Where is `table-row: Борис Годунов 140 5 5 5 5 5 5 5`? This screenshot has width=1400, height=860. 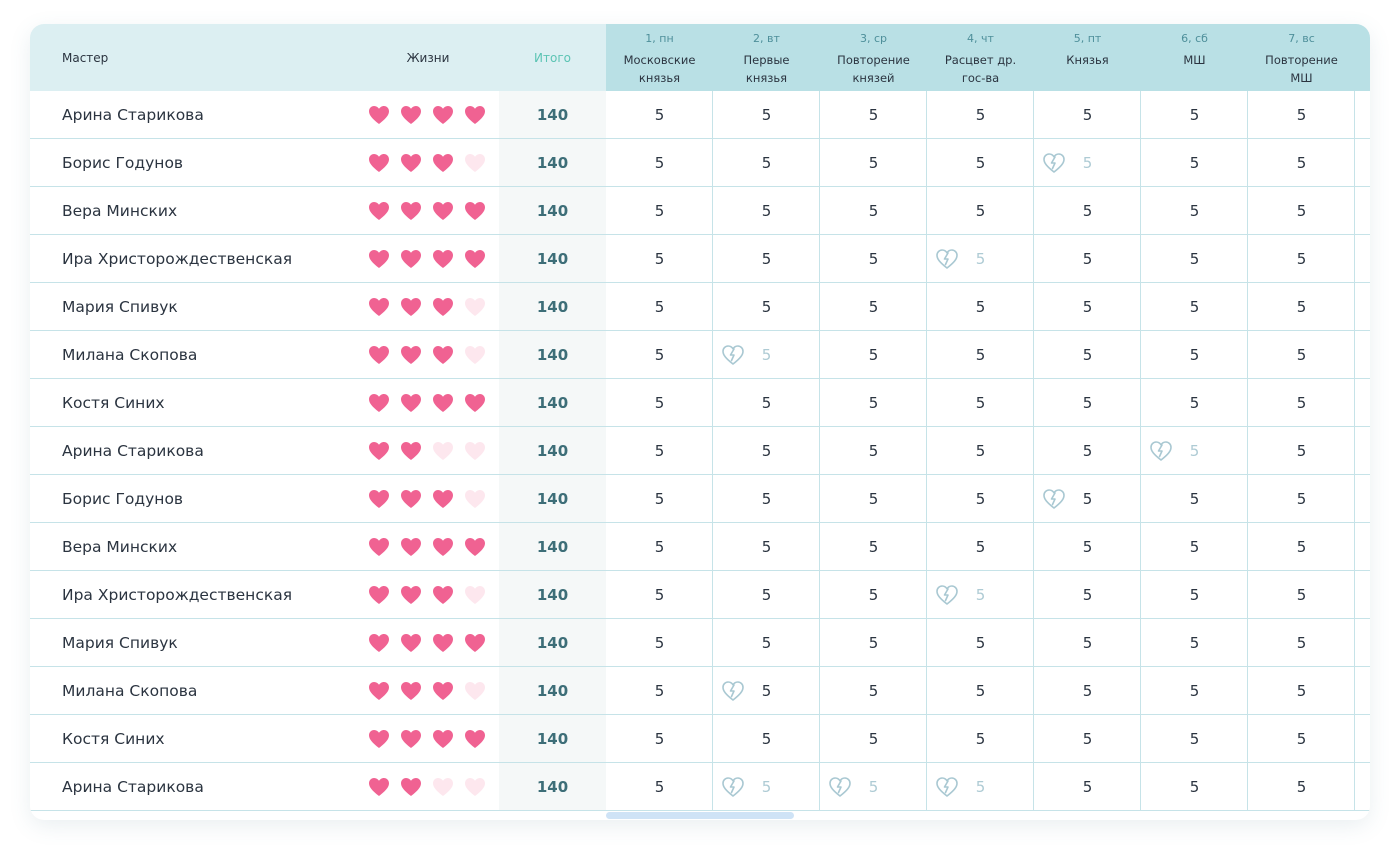
table-row: Борис Годунов 140 5 5 5 5 5 5 5 is located at coordinates (700, 163).